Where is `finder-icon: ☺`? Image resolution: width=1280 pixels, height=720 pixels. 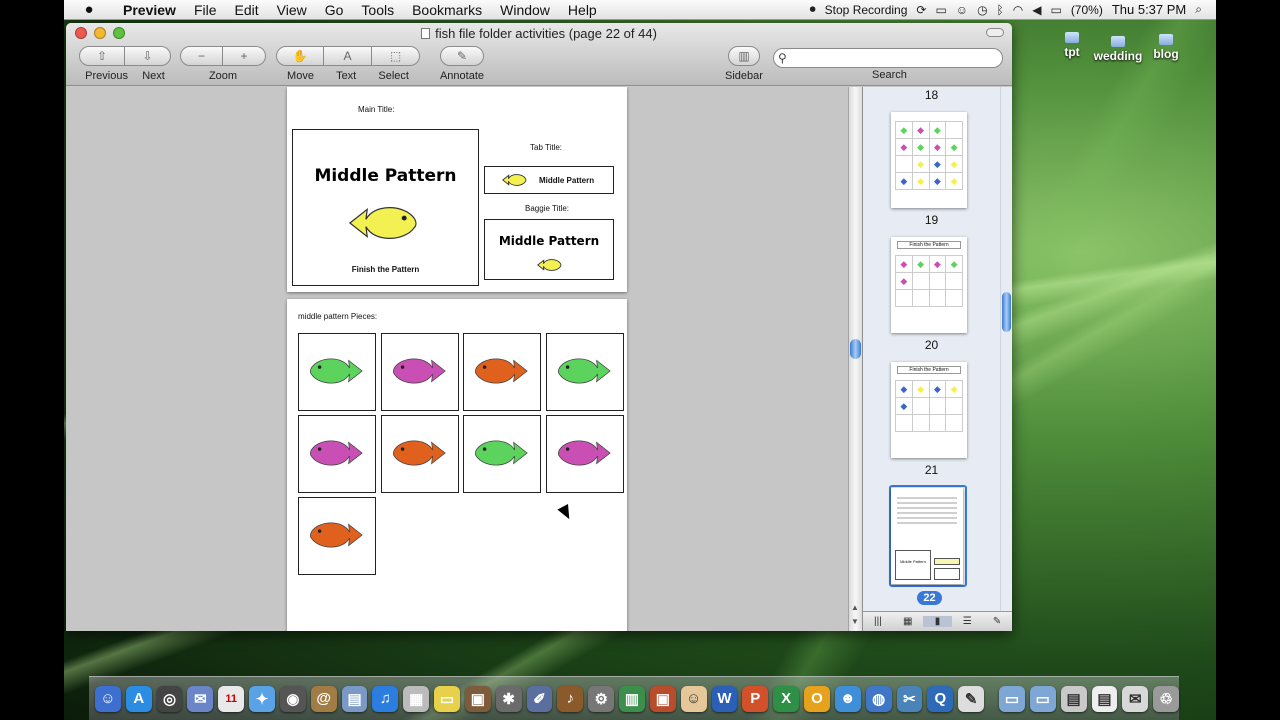
finder-icon: ☺ is located at coordinates (108, 698).